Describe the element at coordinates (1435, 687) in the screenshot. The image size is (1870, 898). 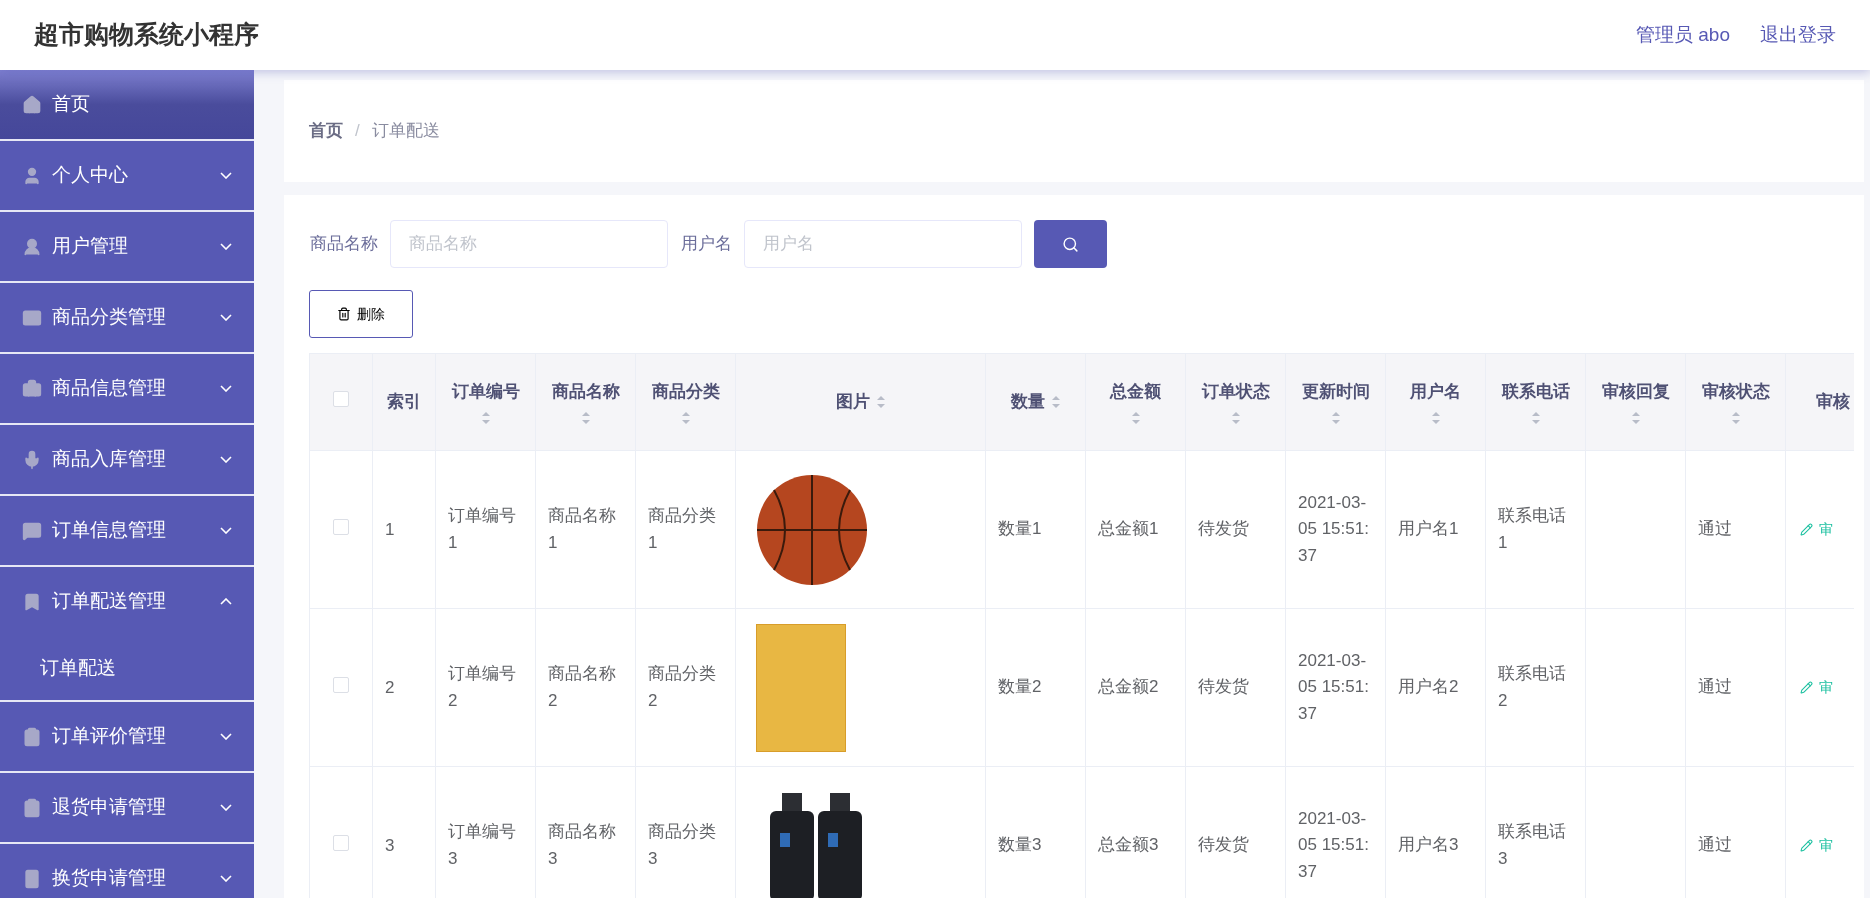
I see `table-cell: 用户名2` at that location.